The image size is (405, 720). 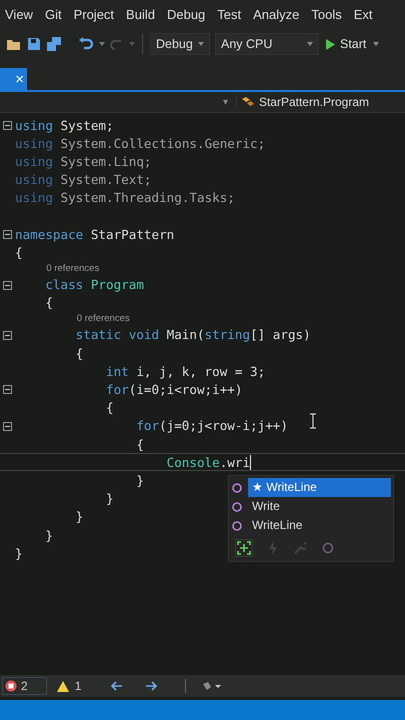 I want to click on text-caret, so click(x=251, y=462).